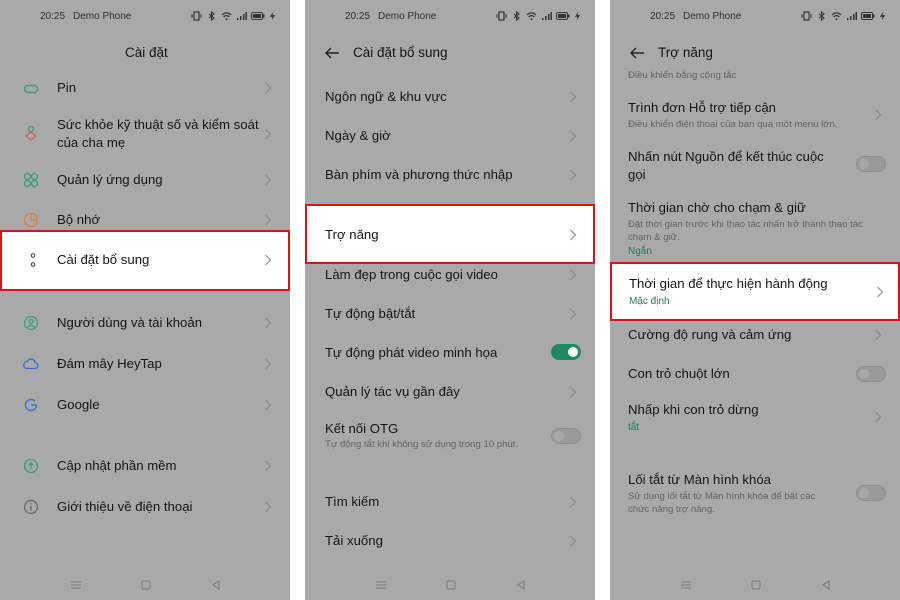 The image size is (900, 600). Describe the element at coordinates (649, 301) in the screenshot. I see `settings-item-value: Mặc định` at that location.